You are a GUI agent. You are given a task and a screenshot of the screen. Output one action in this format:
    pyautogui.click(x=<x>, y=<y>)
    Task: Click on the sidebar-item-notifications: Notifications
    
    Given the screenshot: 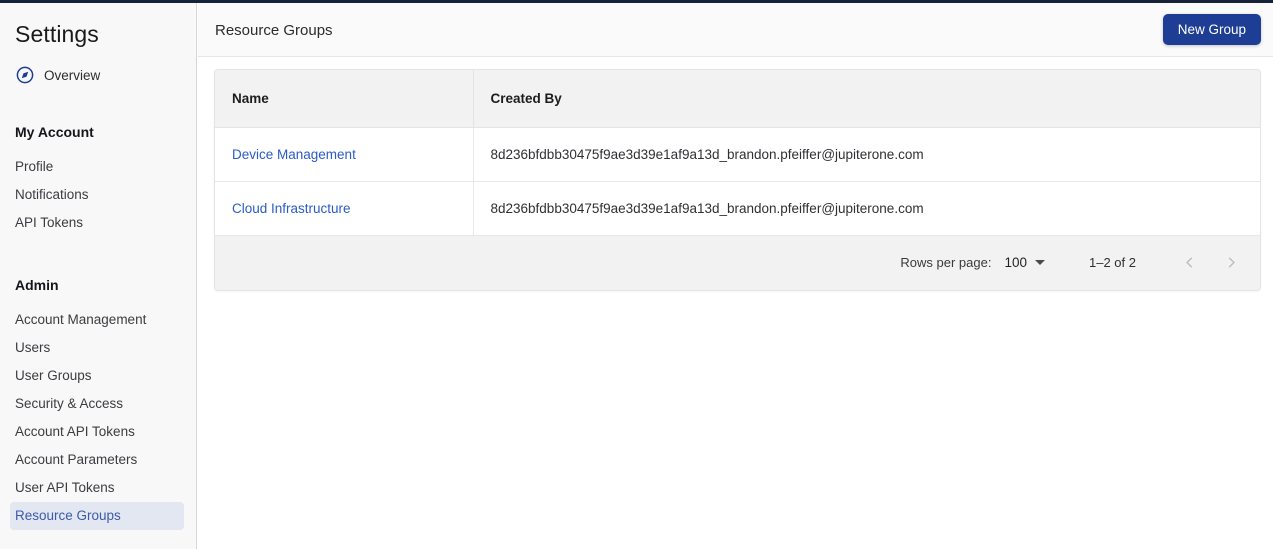 What is the action you would take?
    pyautogui.click(x=92, y=195)
    